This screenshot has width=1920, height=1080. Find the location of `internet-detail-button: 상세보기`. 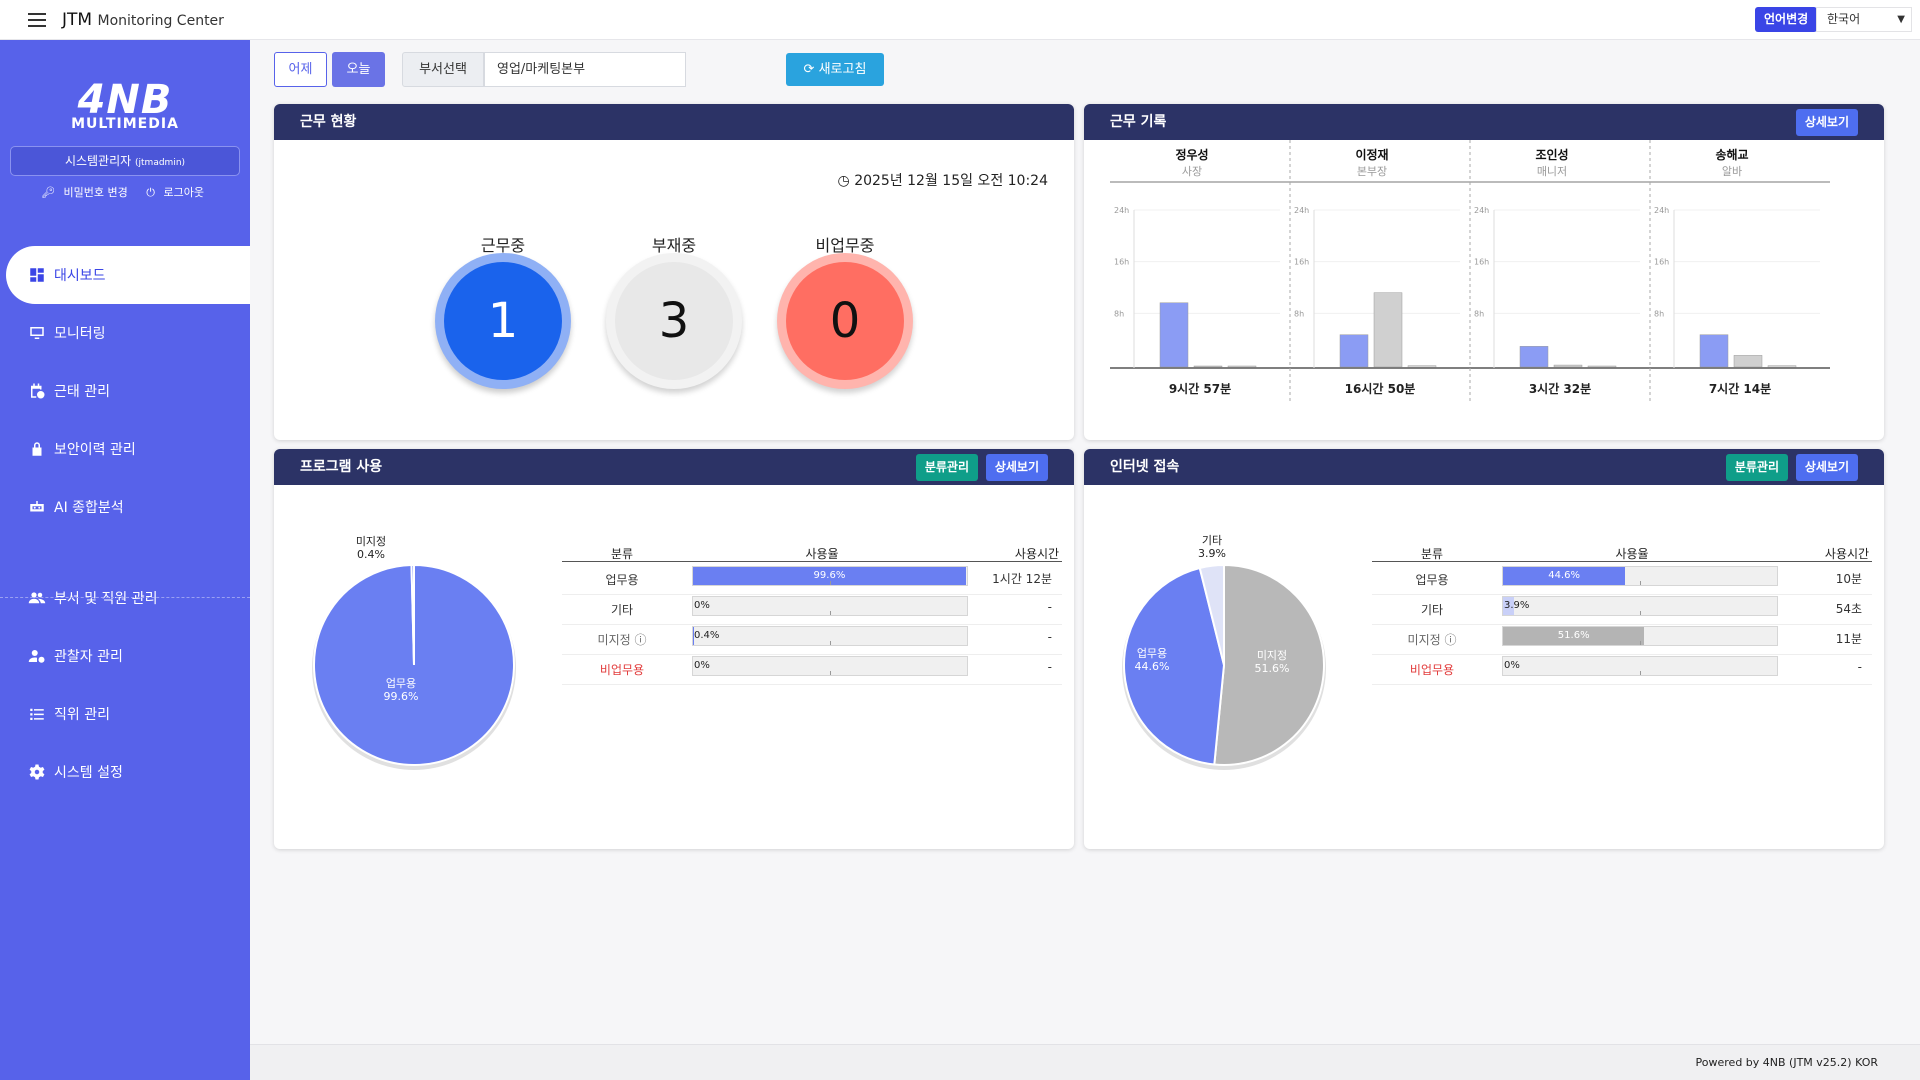

internet-detail-button: 상세보기 is located at coordinates (1826, 467).